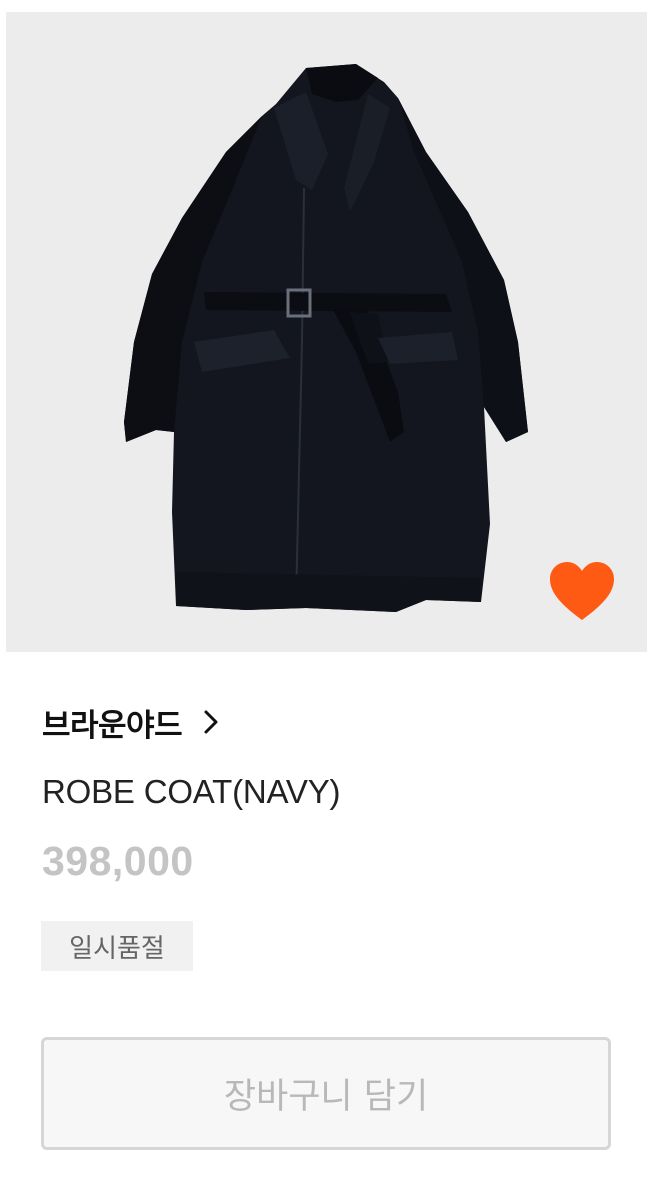 Image resolution: width=647 pixels, height=1200 pixels. I want to click on brand-link: 브라운야드, so click(132, 722).